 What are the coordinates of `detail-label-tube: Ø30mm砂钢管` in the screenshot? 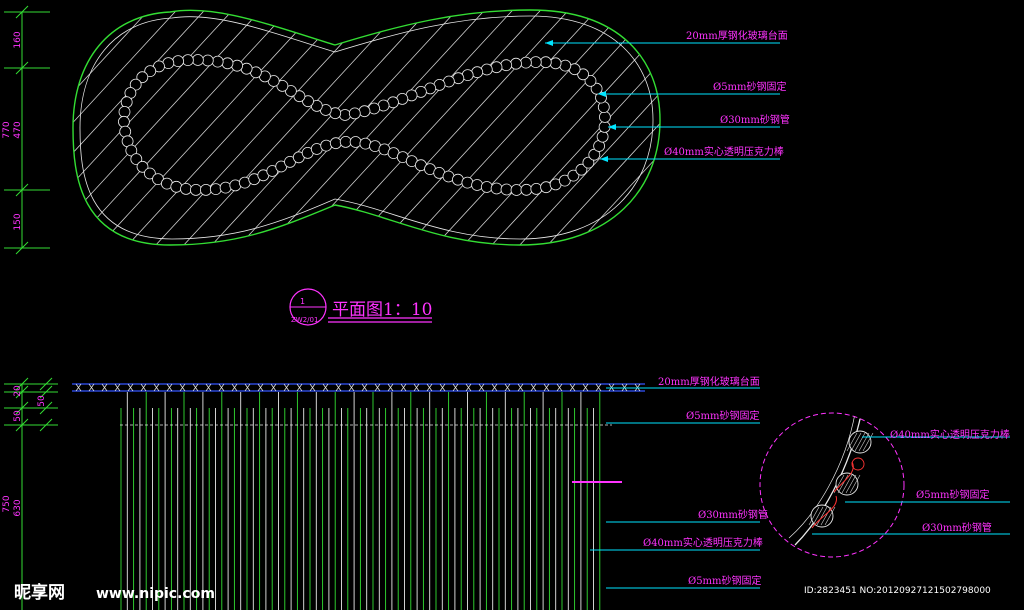 It's located at (957, 527).